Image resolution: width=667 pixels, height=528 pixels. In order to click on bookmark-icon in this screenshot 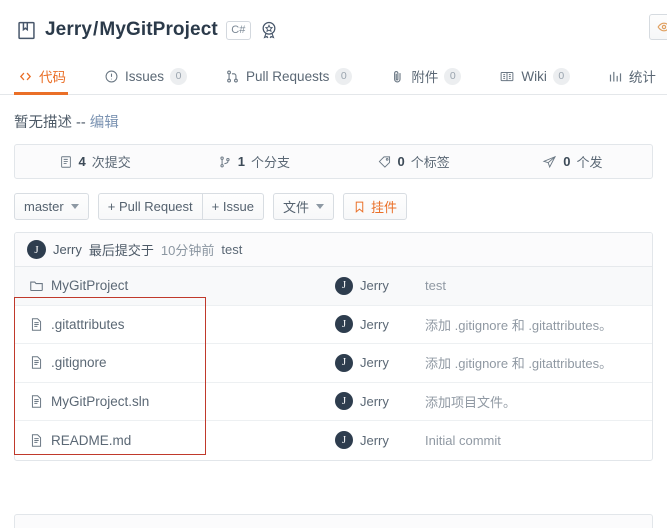, I will do `click(359, 207)`.